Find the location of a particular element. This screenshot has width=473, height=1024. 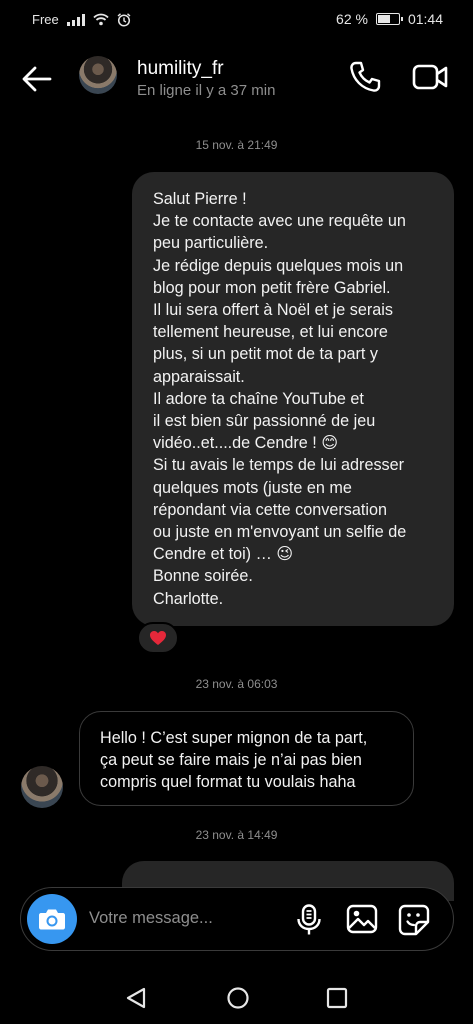

nav-recent-apps-icon is located at coordinates (337, 998).